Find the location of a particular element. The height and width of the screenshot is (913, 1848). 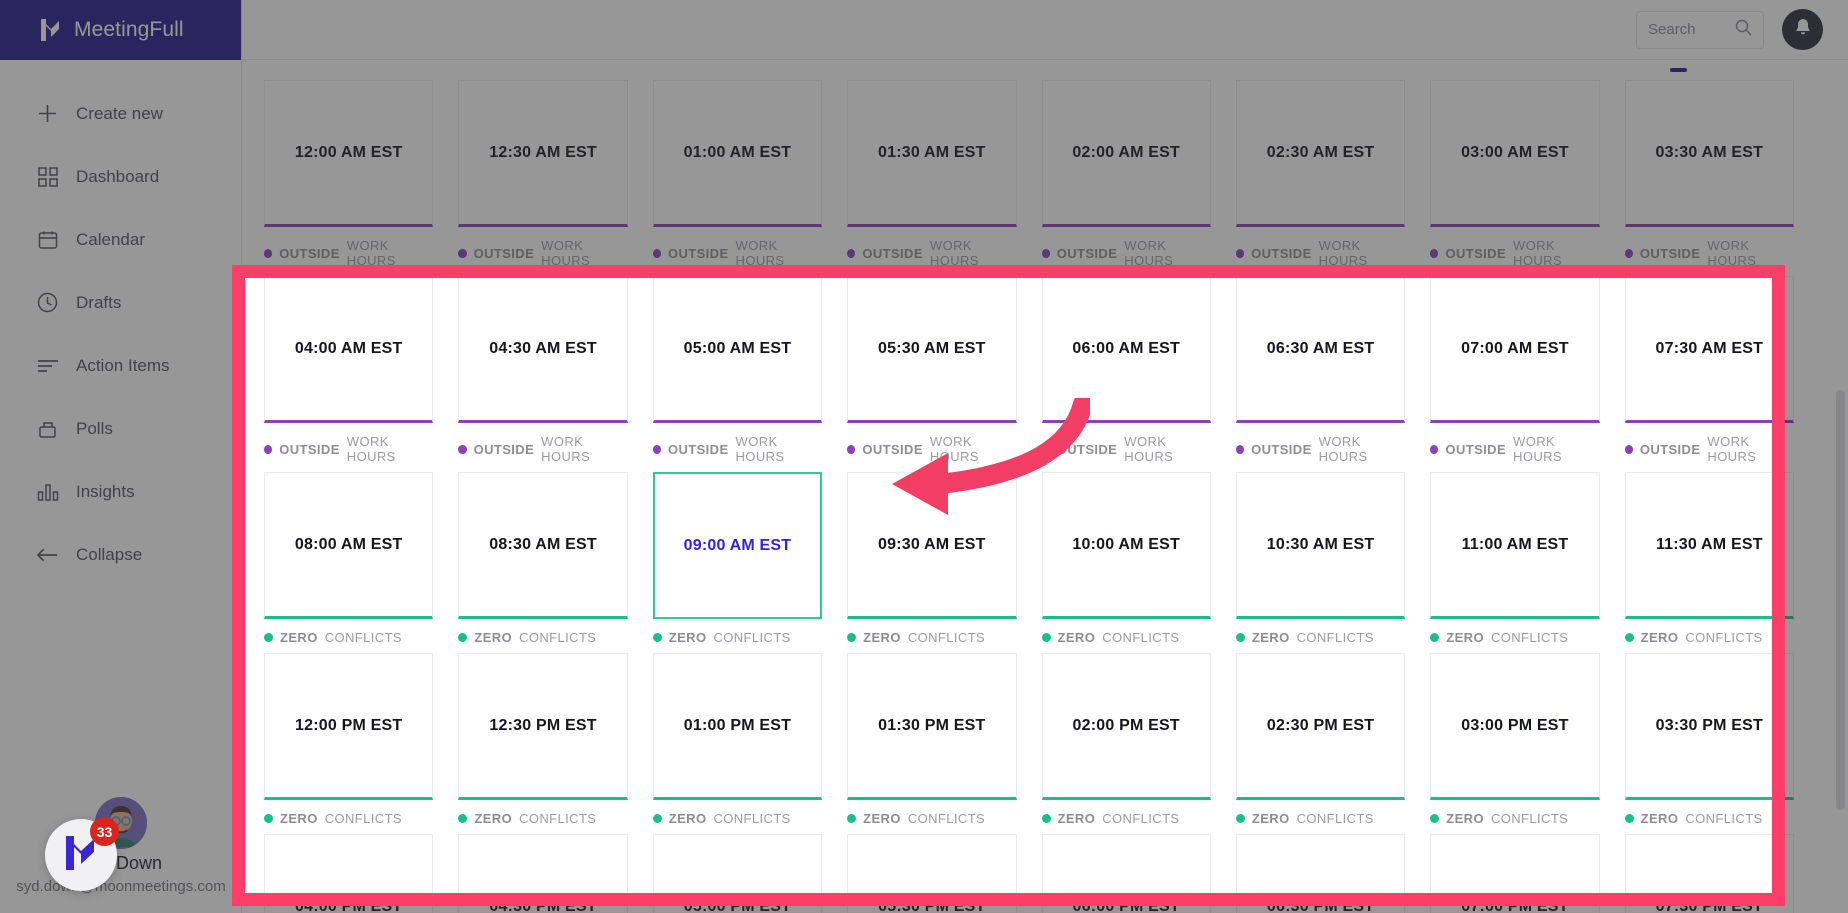

sidebar-item-insights: Insights is located at coordinates (120, 491).